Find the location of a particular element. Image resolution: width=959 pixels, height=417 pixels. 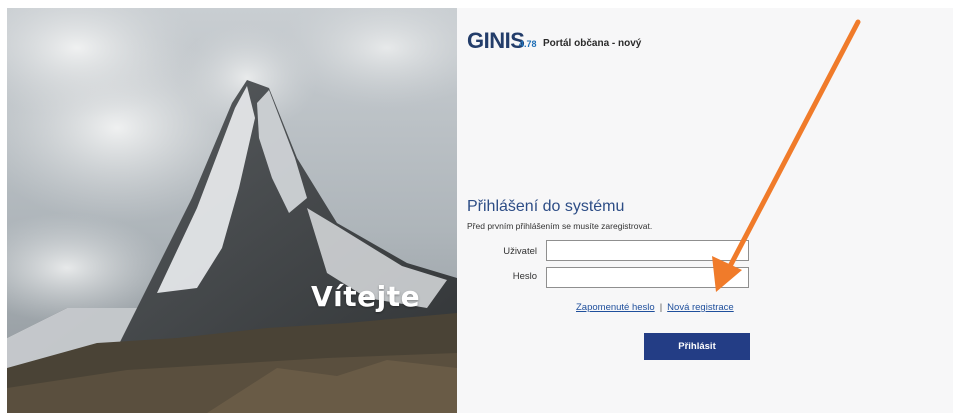

ginis-logo: GINIS is located at coordinates (496, 40).